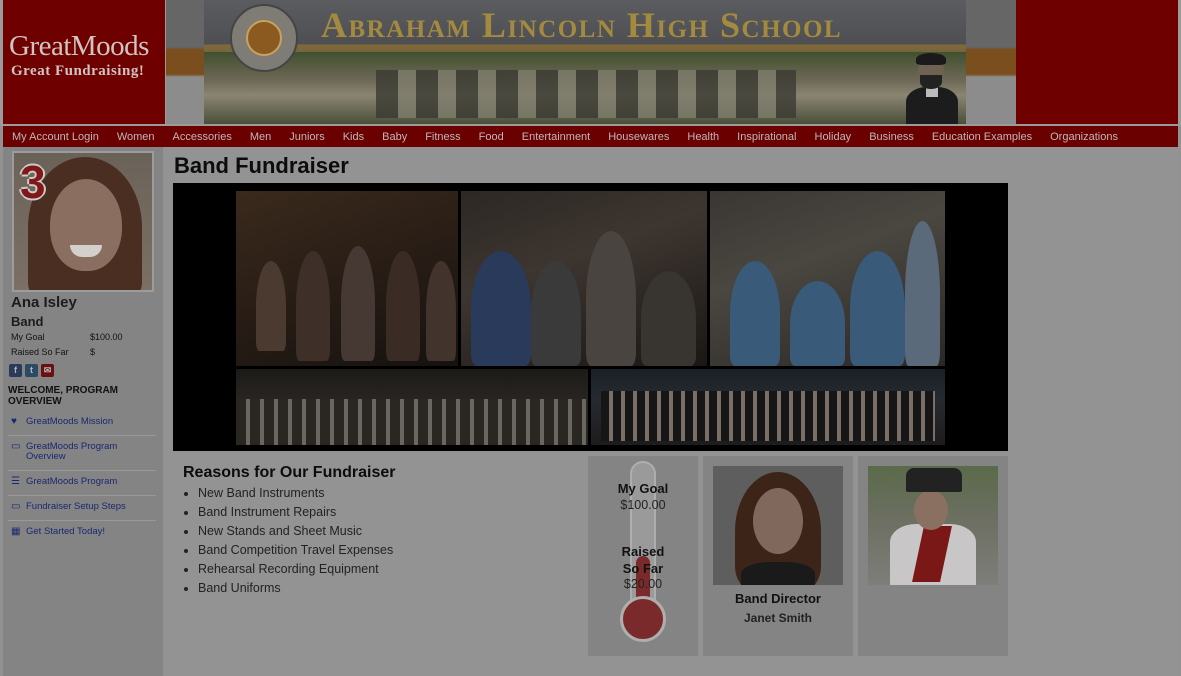 This screenshot has height=676, width=1181. I want to click on nav-food: Food, so click(491, 137).